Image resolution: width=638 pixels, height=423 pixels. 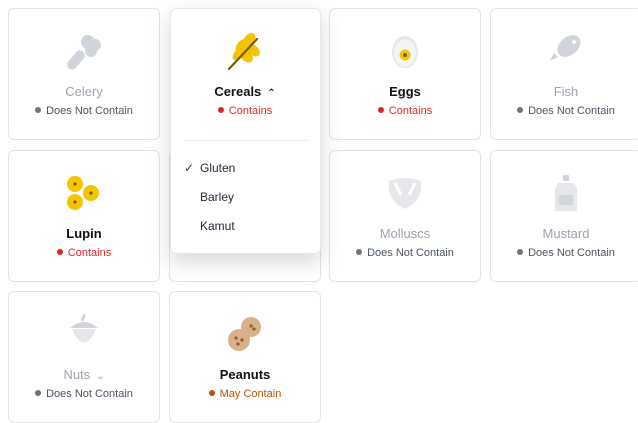 I want to click on allergen-name: Peanuts, so click(x=245, y=374).